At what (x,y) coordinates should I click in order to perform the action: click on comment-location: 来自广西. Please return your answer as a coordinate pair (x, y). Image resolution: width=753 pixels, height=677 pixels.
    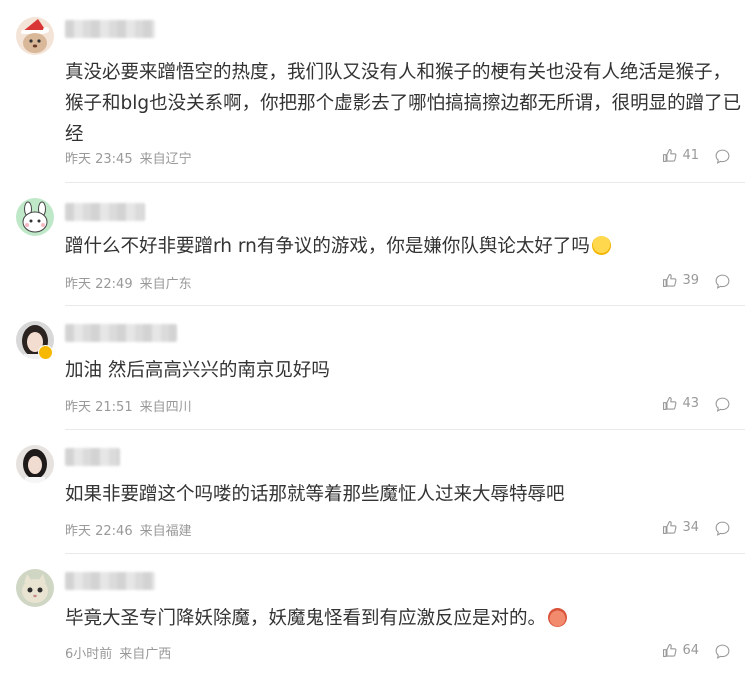
    Looking at the image, I should click on (145, 654).